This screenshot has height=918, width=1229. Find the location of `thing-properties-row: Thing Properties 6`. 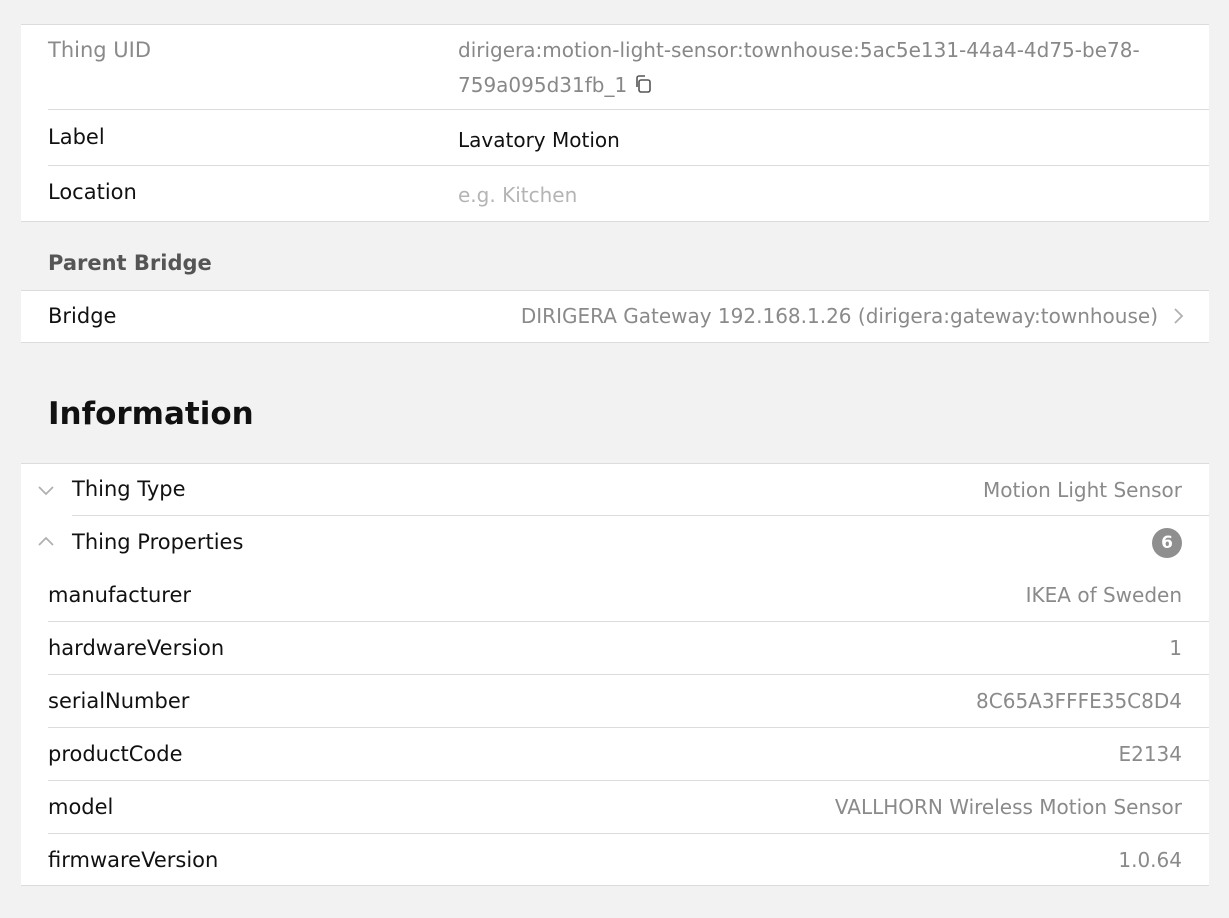

thing-properties-row: Thing Properties 6 is located at coordinates (615, 542).